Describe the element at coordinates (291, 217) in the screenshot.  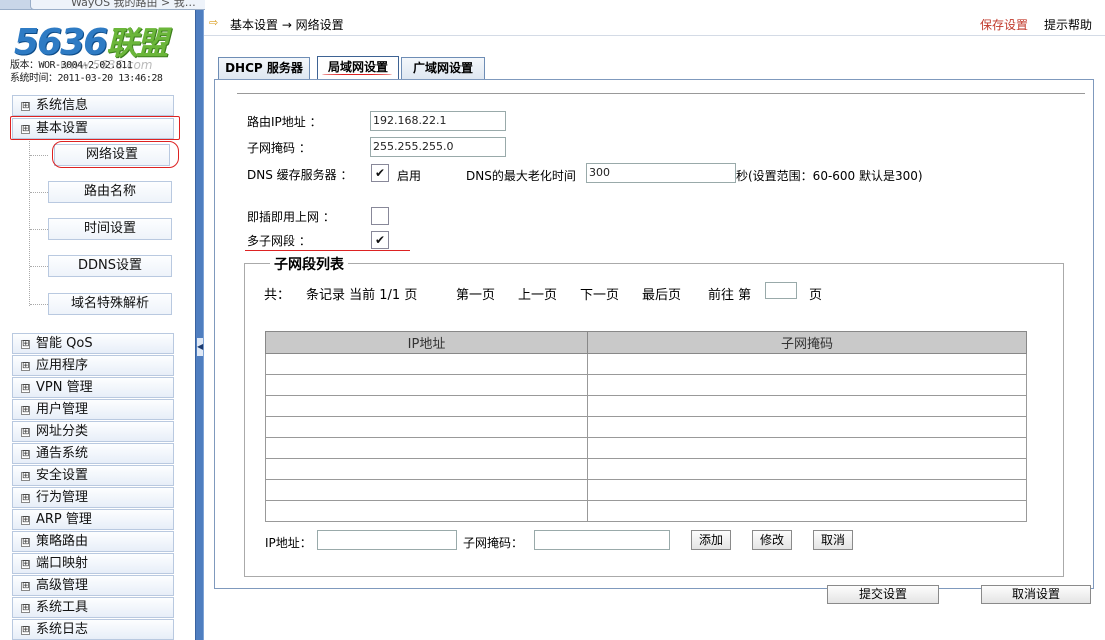
I see `plug-and-play-label: 即插即用上网 ：` at that location.